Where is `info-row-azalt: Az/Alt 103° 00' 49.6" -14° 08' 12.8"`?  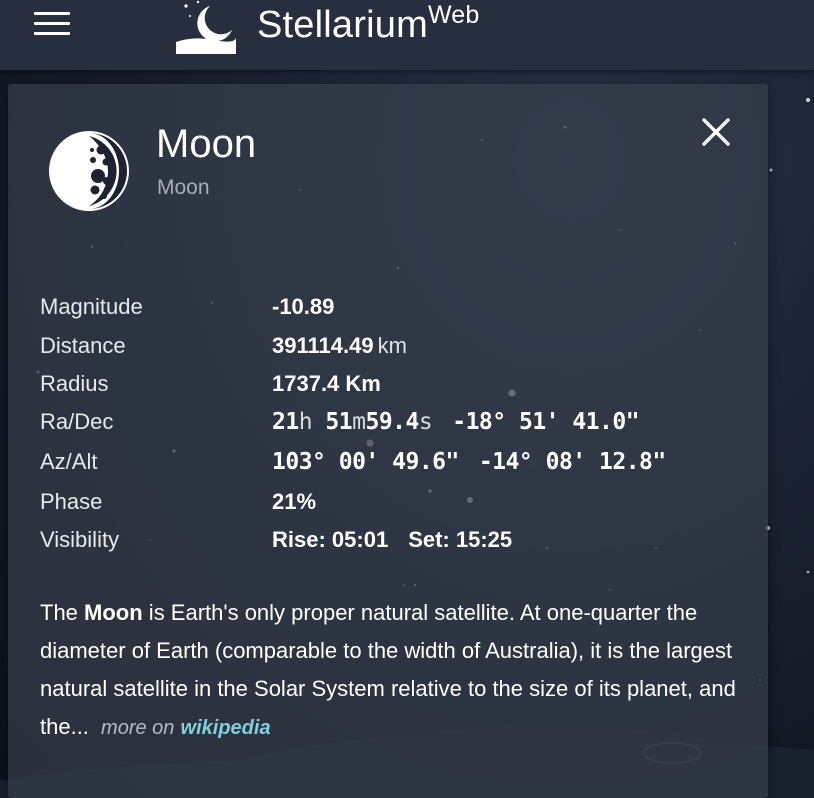
info-row-azalt: Az/Alt 103° 00' 49.6" -14° 08' 12.8" is located at coordinates (390, 464).